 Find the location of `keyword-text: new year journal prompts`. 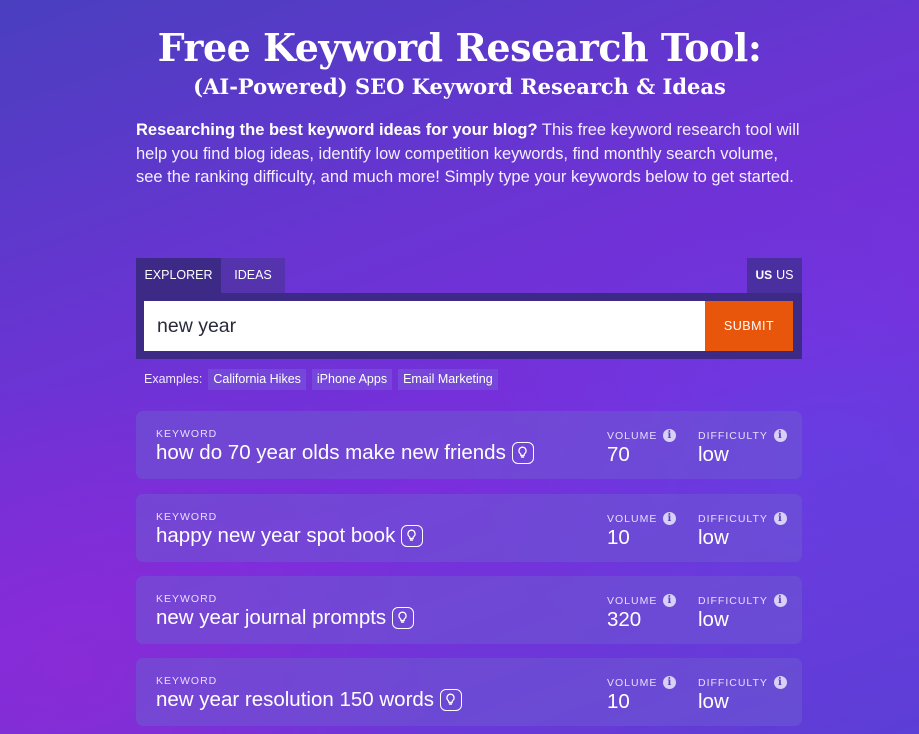

keyword-text: new year journal prompts is located at coordinates (285, 618).